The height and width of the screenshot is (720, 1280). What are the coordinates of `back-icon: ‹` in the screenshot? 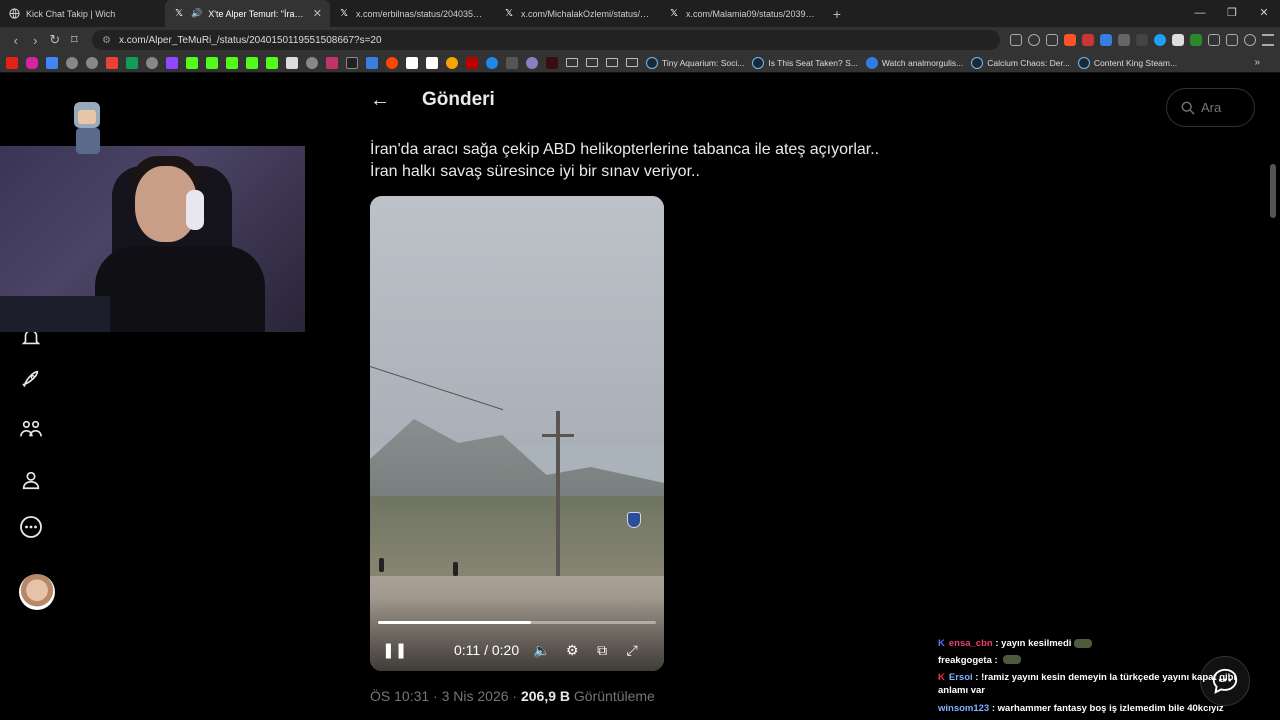 It's located at (16, 40).